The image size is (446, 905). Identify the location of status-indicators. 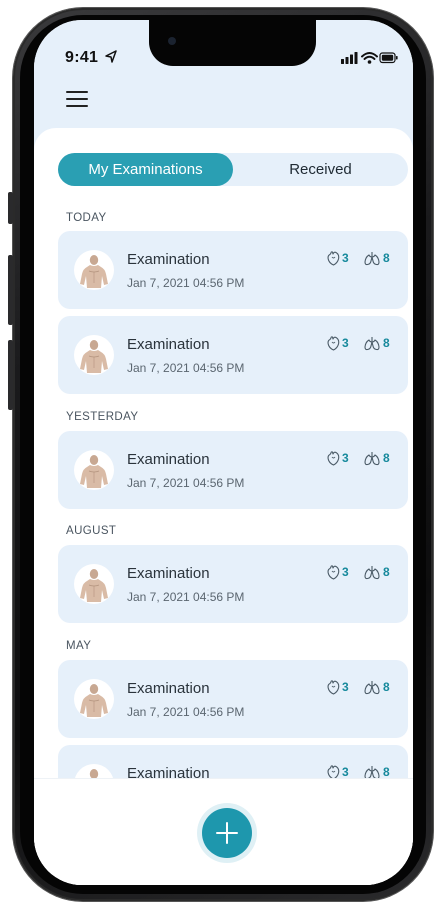
(369, 58).